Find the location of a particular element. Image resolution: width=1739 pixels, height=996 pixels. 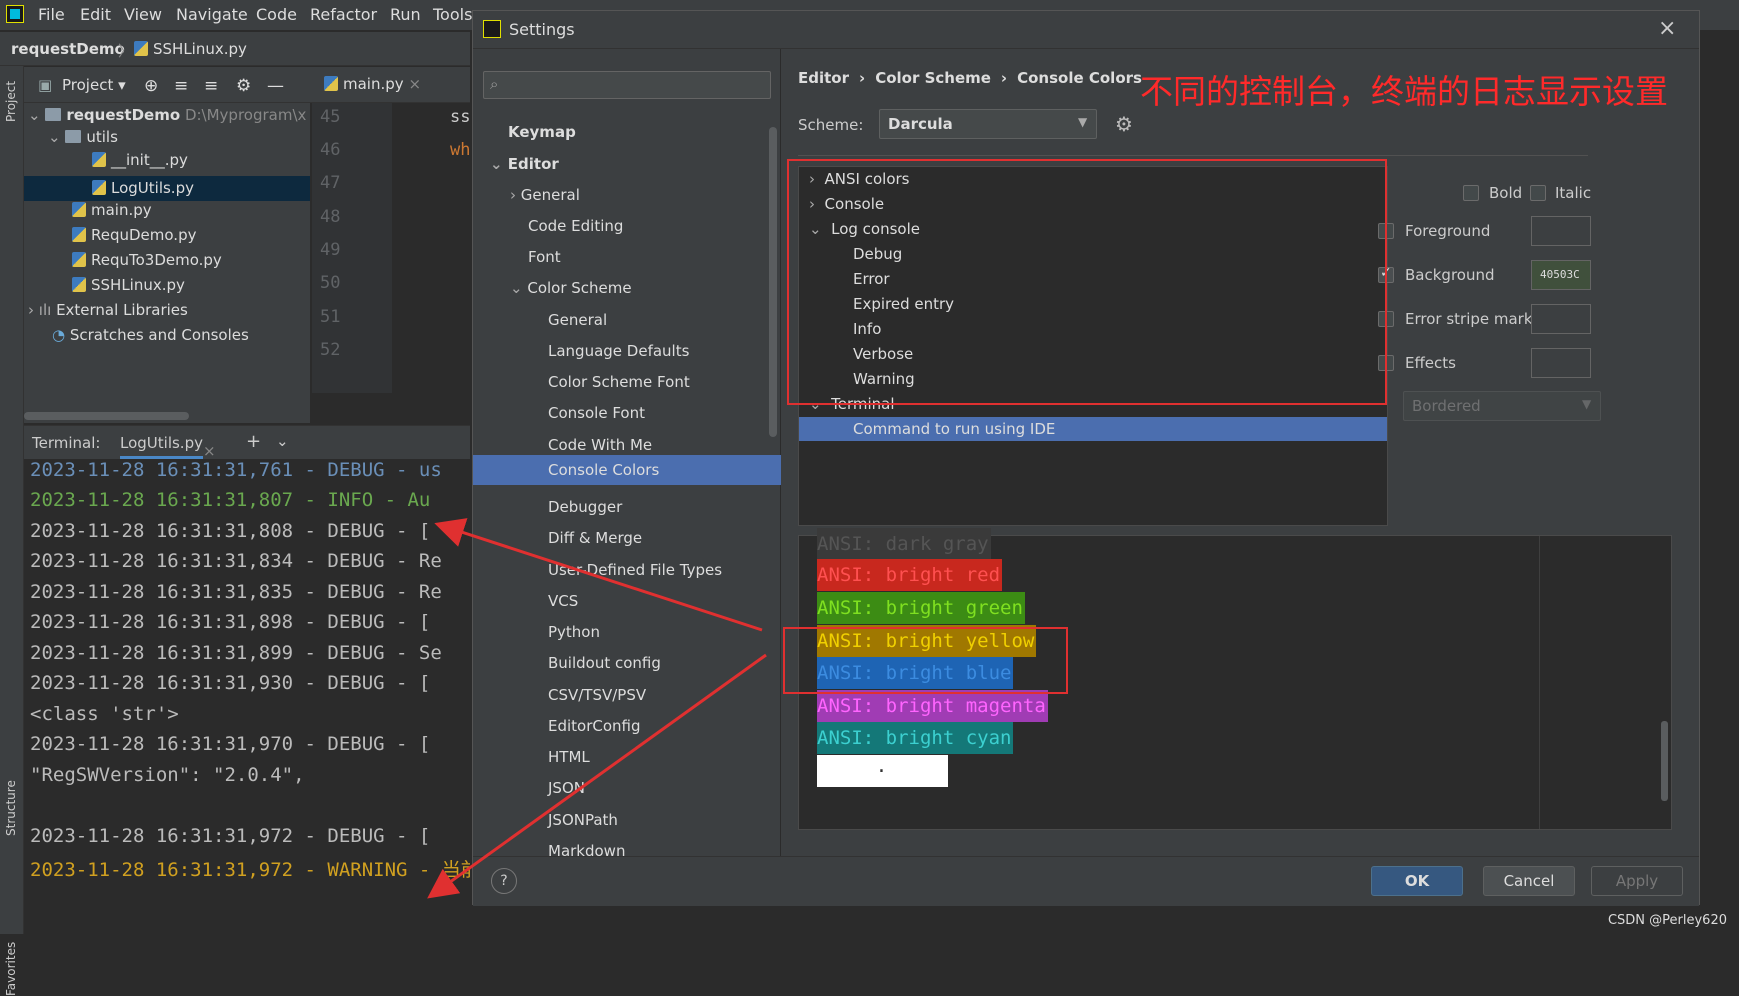

watermark: CSDN @Perley620 is located at coordinates (1667, 920).